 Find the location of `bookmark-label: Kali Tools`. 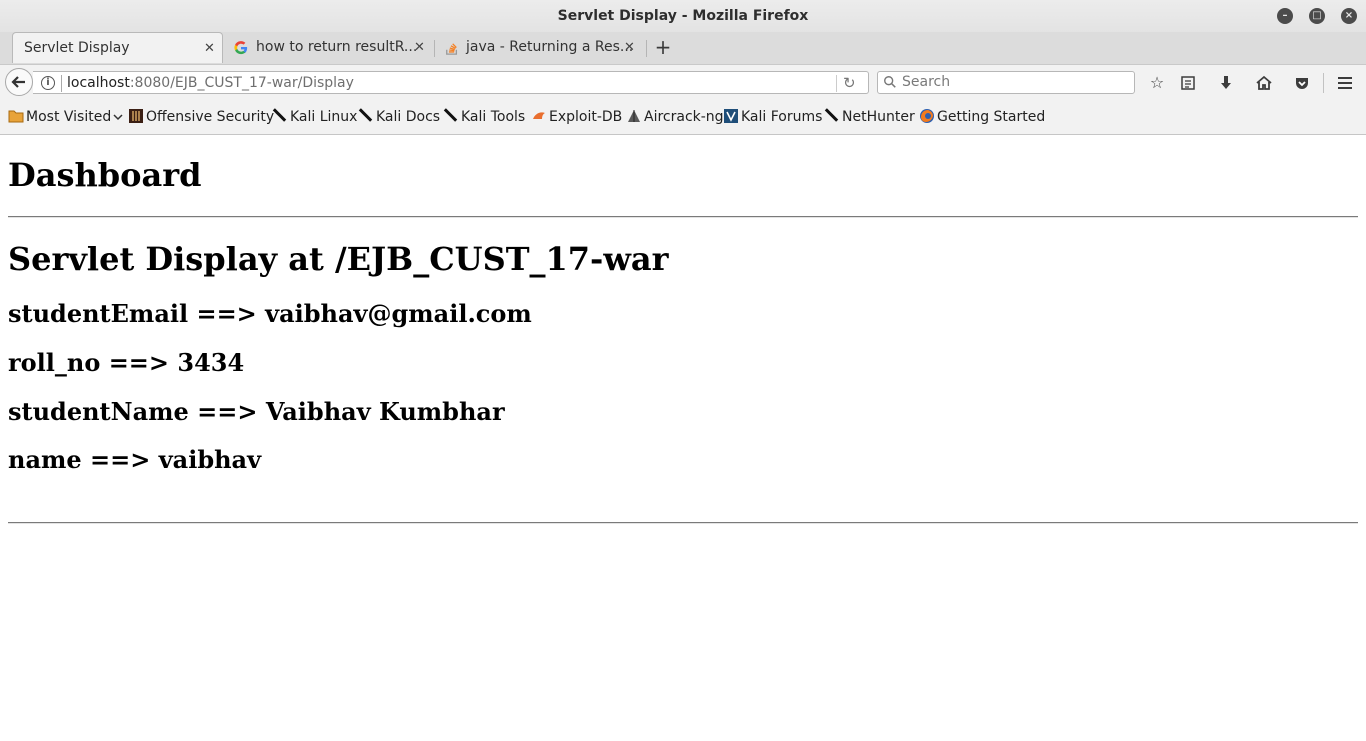

bookmark-label: Kali Tools is located at coordinates (493, 117).